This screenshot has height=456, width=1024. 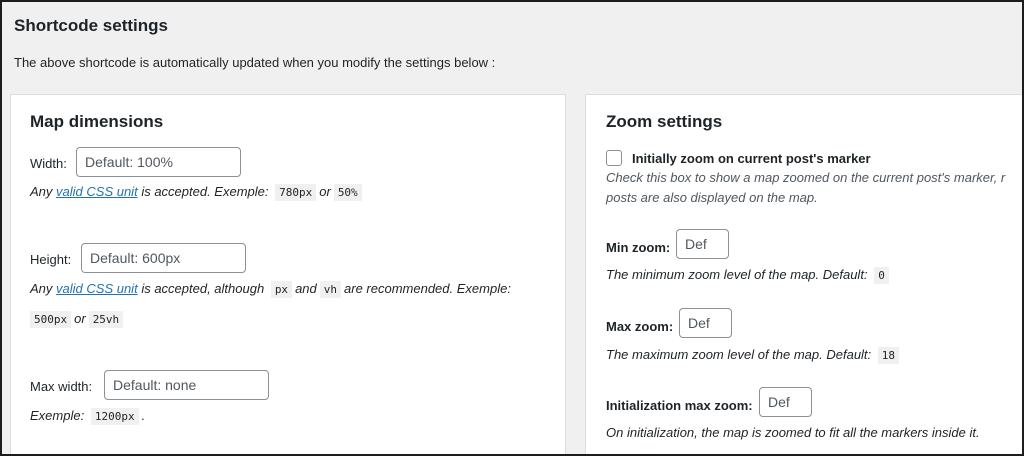 What do you see at coordinates (114, 416) in the screenshot?
I see `code-1200px: 1200px` at bounding box center [114, 416].